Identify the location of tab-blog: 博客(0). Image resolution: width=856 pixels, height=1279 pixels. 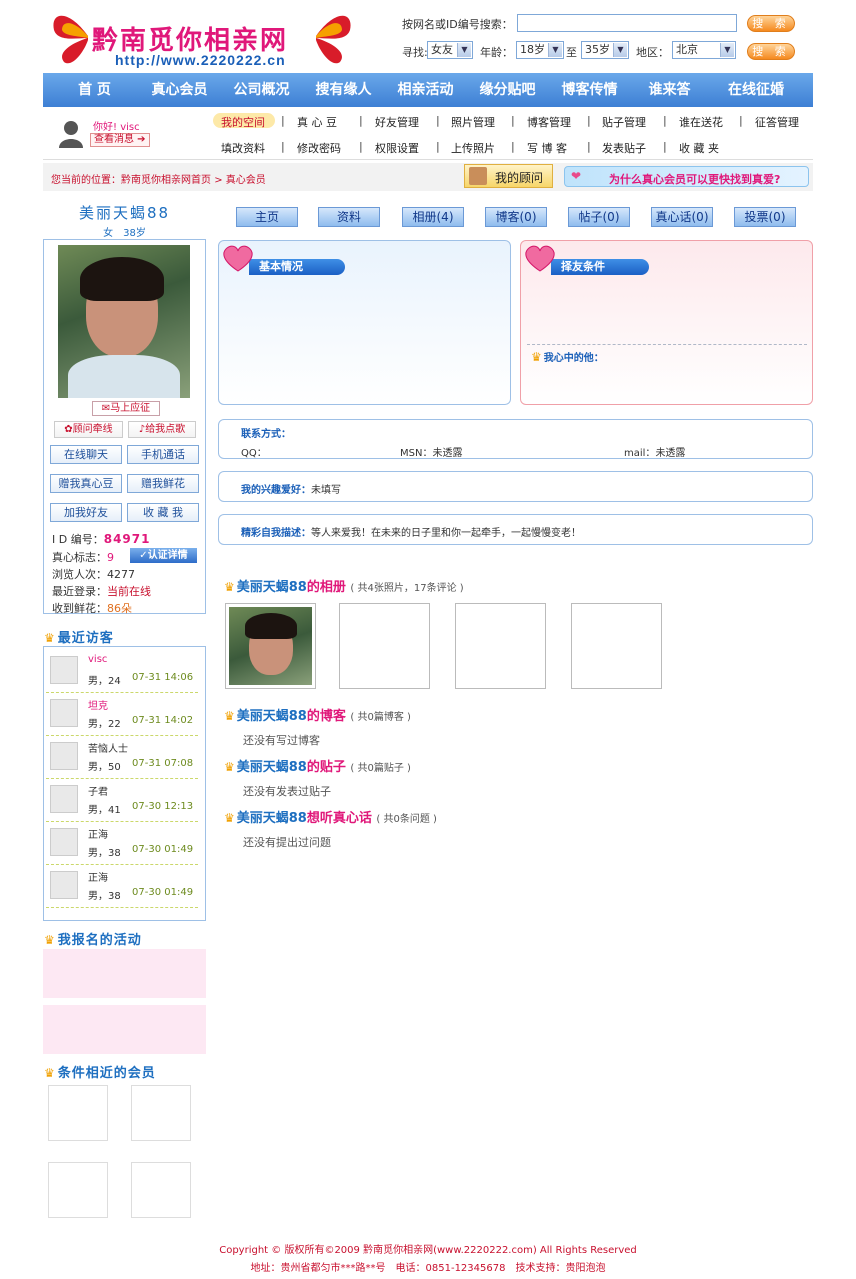
(516, 217).